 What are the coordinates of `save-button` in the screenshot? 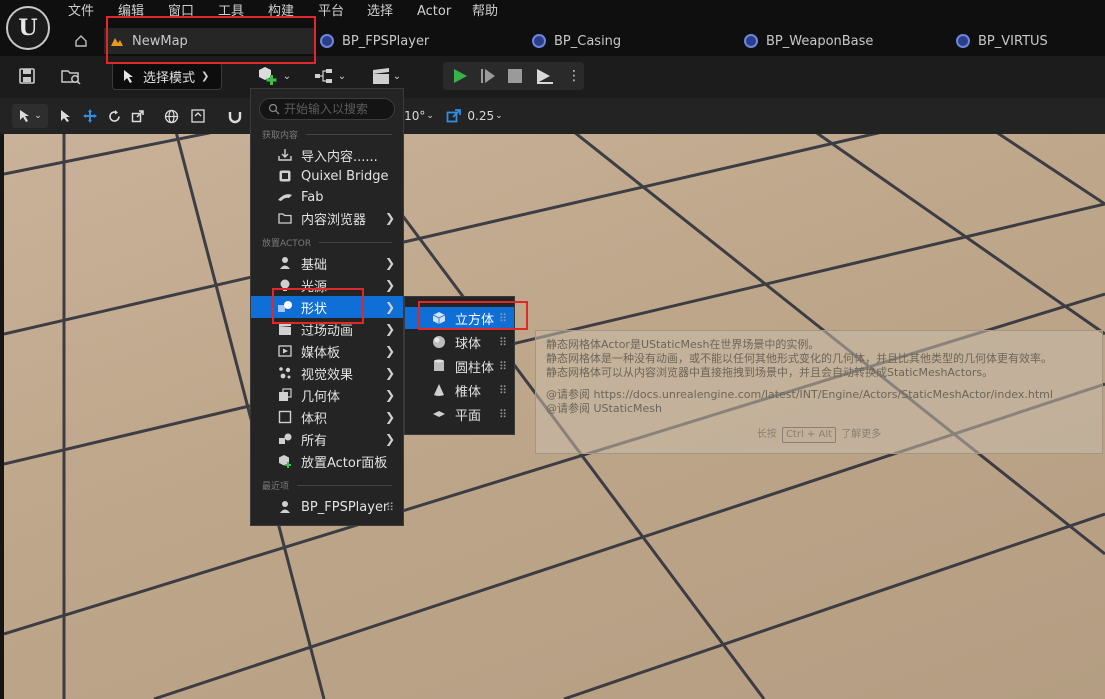 It's located at (27, 76).